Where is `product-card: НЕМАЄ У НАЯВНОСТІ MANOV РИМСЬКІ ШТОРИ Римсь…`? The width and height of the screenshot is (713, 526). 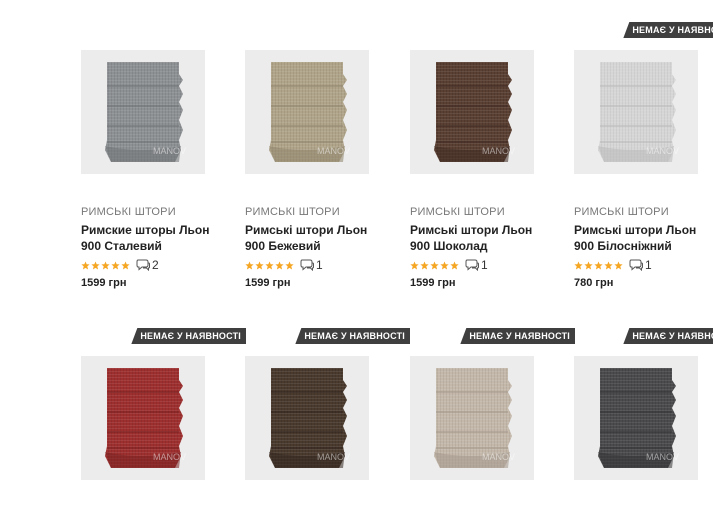 product-card: НЕМАЄ У НАЯВНОСТІ MANOV РИМСЬКІ ШТОРИ Римсь… is located at coordinates (643, 144).